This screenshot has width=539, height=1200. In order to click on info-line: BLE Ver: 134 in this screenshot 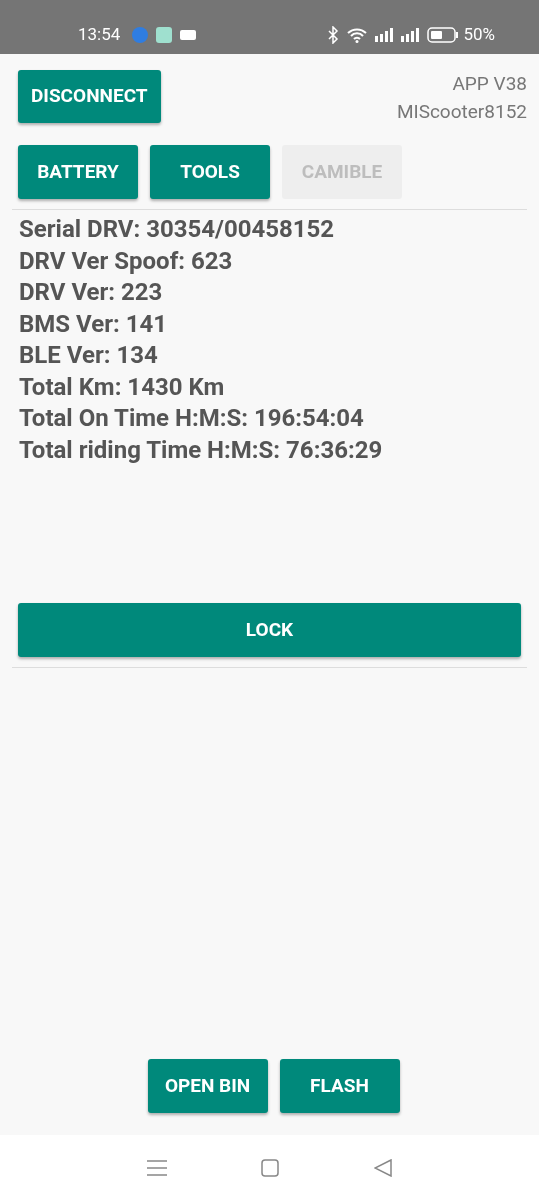, I will do `click(89, 355)`.